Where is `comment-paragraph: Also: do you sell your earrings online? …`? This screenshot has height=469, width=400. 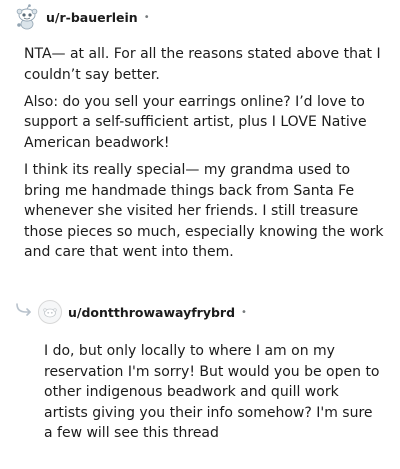 comment-paragraph: Also: do you sell your earrings online? … is located at coordinates (195, 122).